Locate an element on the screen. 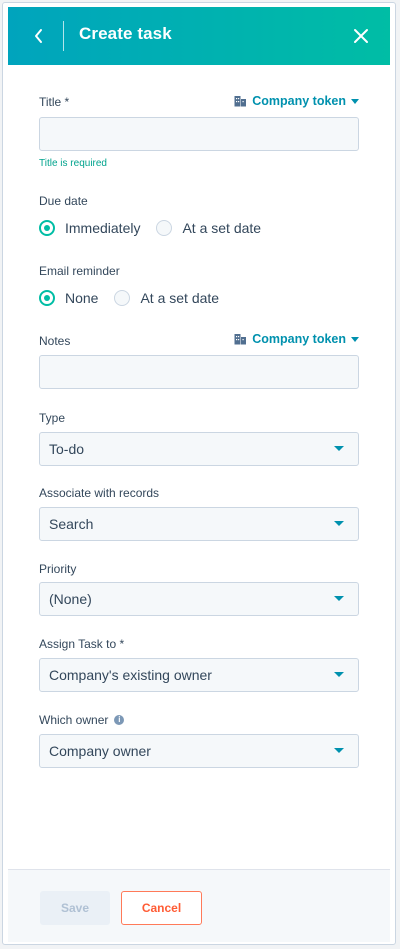 Image resolution: width=400 pixels, height=949 pixels. due-date-set-date-radio: At a set date is located at coordinates (208, 228).